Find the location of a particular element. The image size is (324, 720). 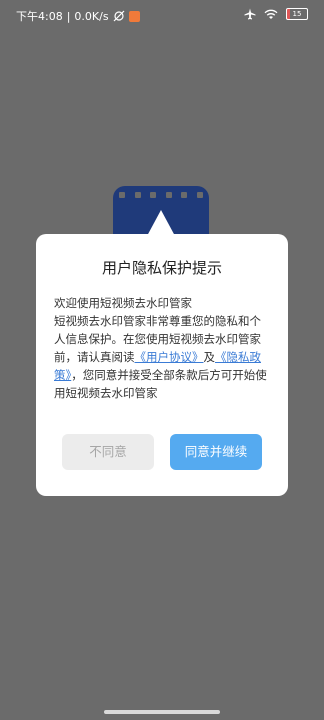

battery-level: 15 is located at coordinates (297, 14).